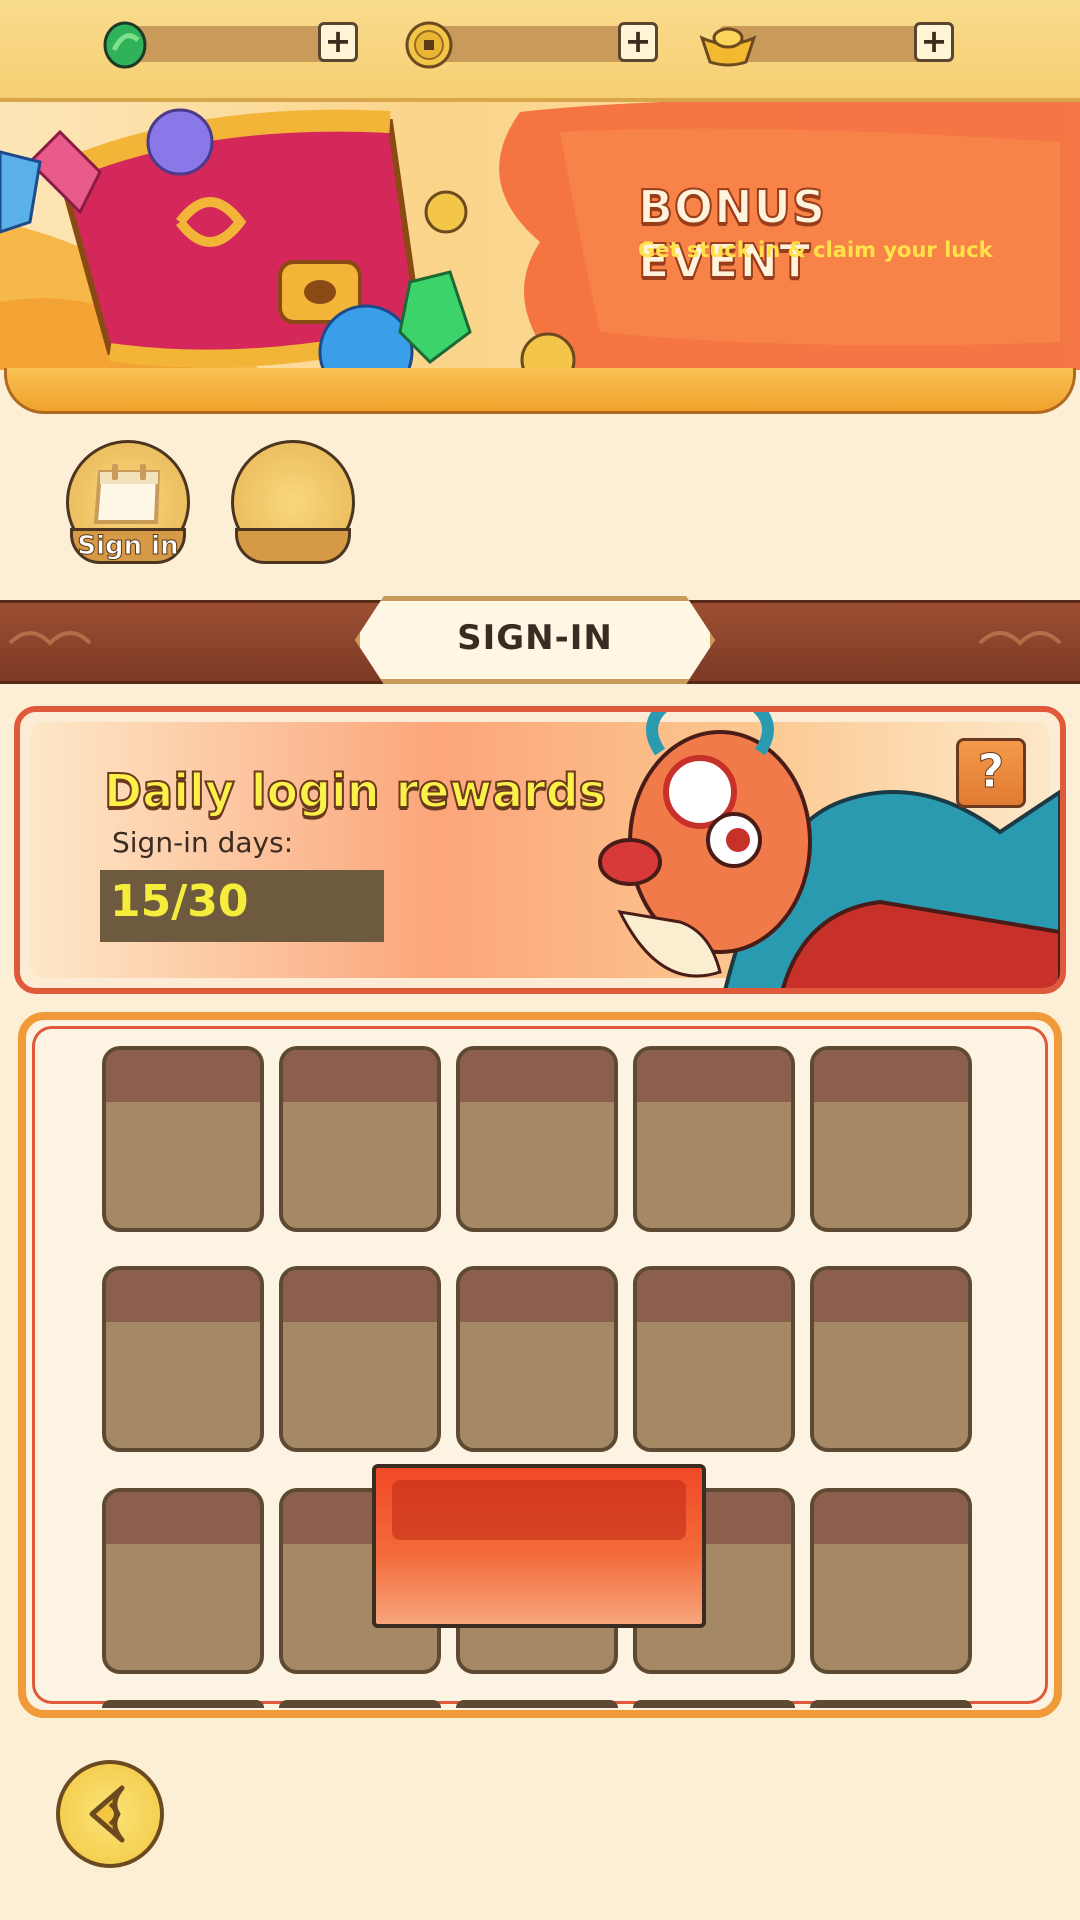  Describe the element at coordinates (293, 546) in the screenshot. I see `tab-empty-label` at that location.